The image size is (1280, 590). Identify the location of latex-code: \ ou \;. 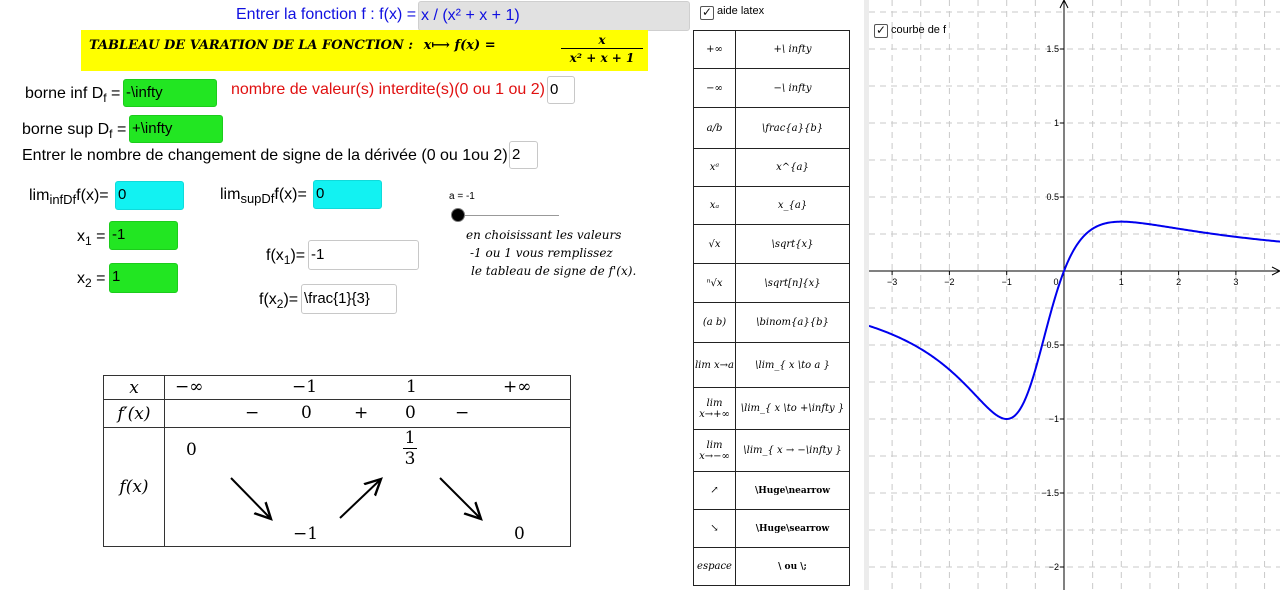
(792, 566).